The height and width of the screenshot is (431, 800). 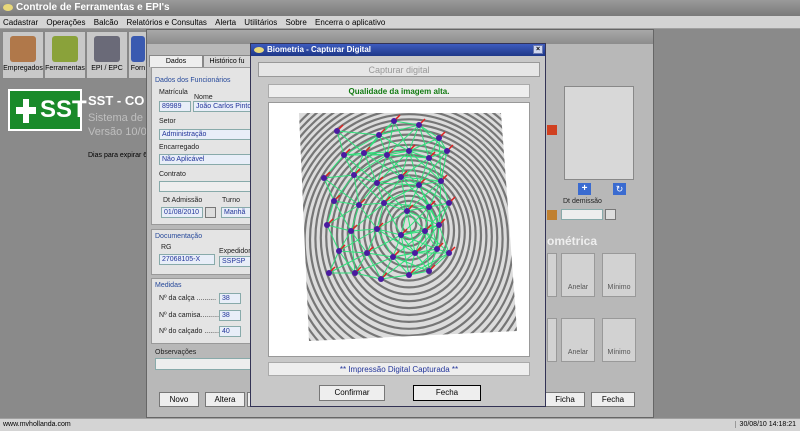 What do you see at coordinates (166, 22) in the screenshot?
I see `menu-relatorios: Relatórios e Consultas` at bounding box center [166, 22].